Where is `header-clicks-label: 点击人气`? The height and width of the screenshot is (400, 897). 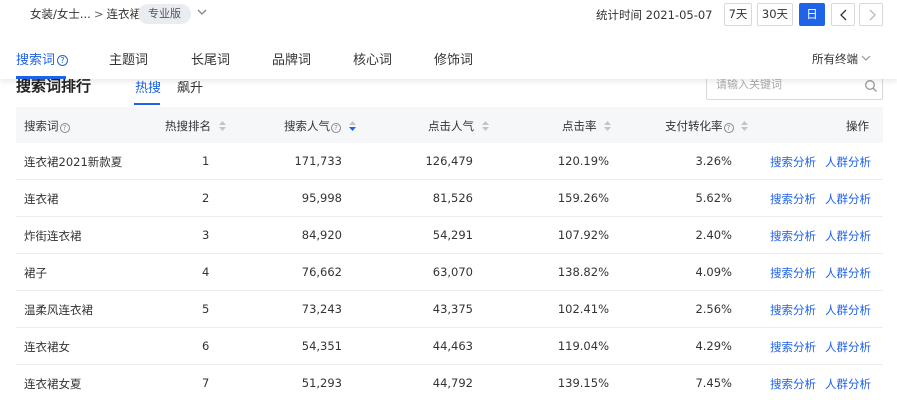
header-clicks-label: 点击人气 is located at coordinates (451, 126).